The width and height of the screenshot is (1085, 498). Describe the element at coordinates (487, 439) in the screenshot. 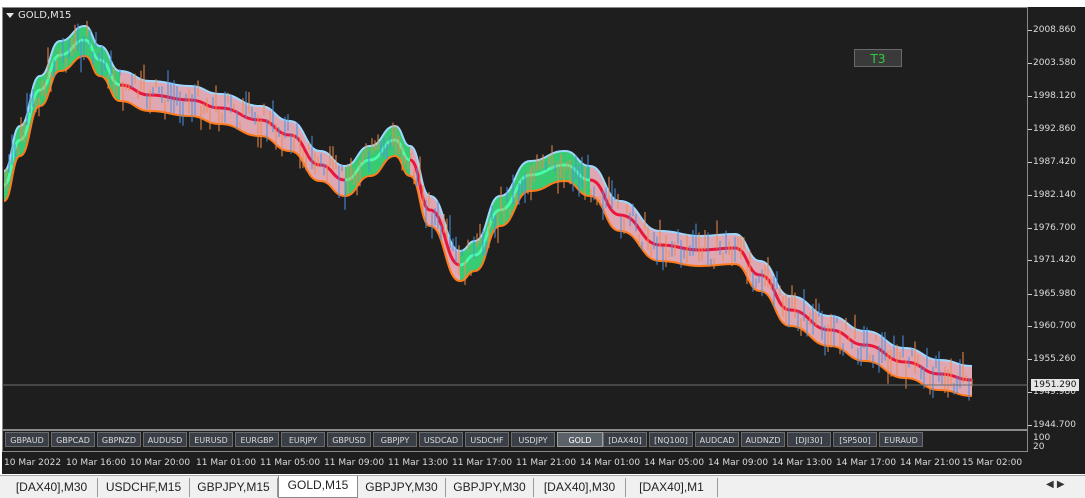

I see `symbol-button: USDCHF` at that location.